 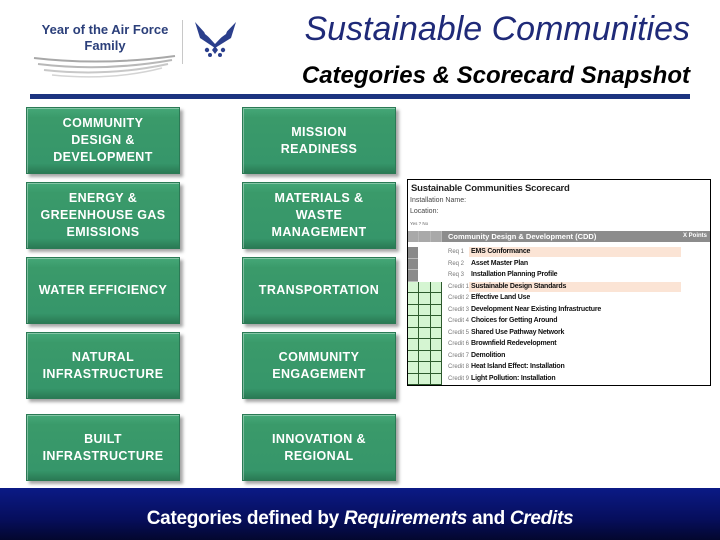 I want to click on row-code: Credit 6, so click(x=459, y=344).